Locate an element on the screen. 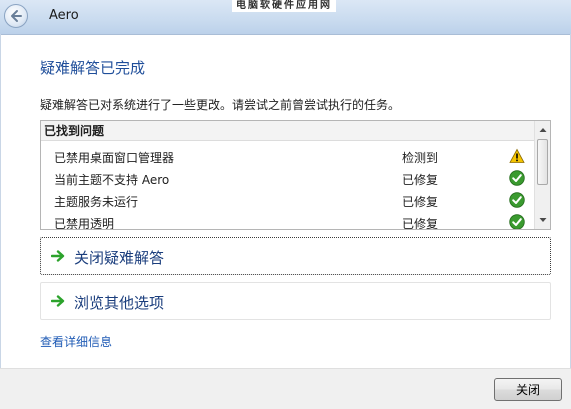 The width and height of the screenshot is (571, 409). problem-status: 检测到 is located at coordinates (420, 158).